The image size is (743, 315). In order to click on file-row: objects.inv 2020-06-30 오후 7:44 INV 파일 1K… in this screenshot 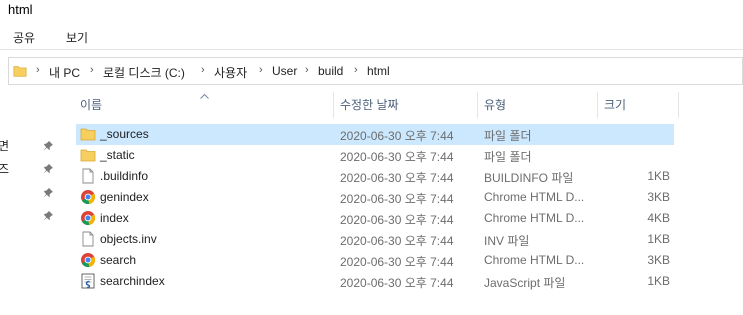, I will do `click(375, 239)`.